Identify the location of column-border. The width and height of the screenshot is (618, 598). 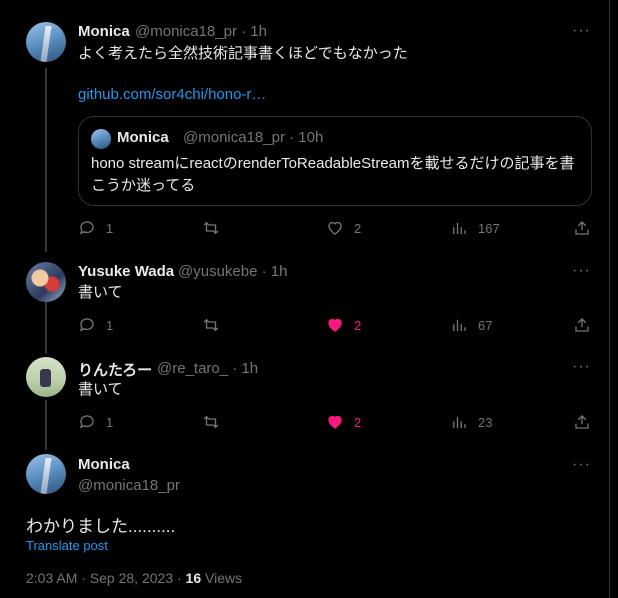
(609, 299).